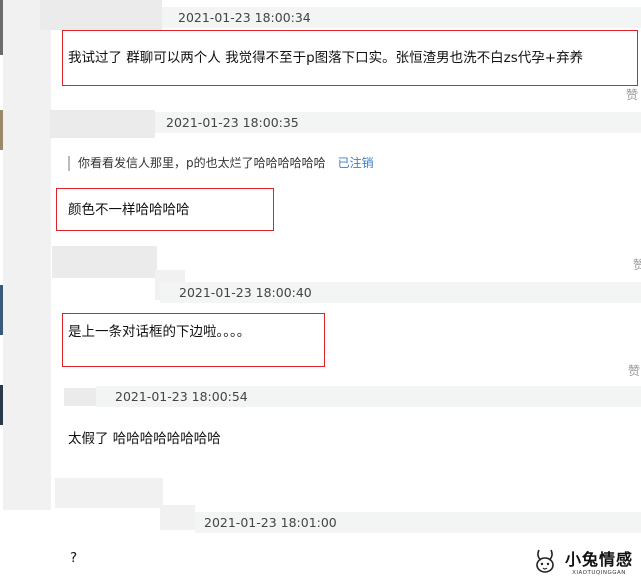 This screenshot has width=641, height=588. Describe the element at coordinates (368, 396) in the screenshot. I see `timestamp-bar: 2021-01-23 18:00:54` at that location.